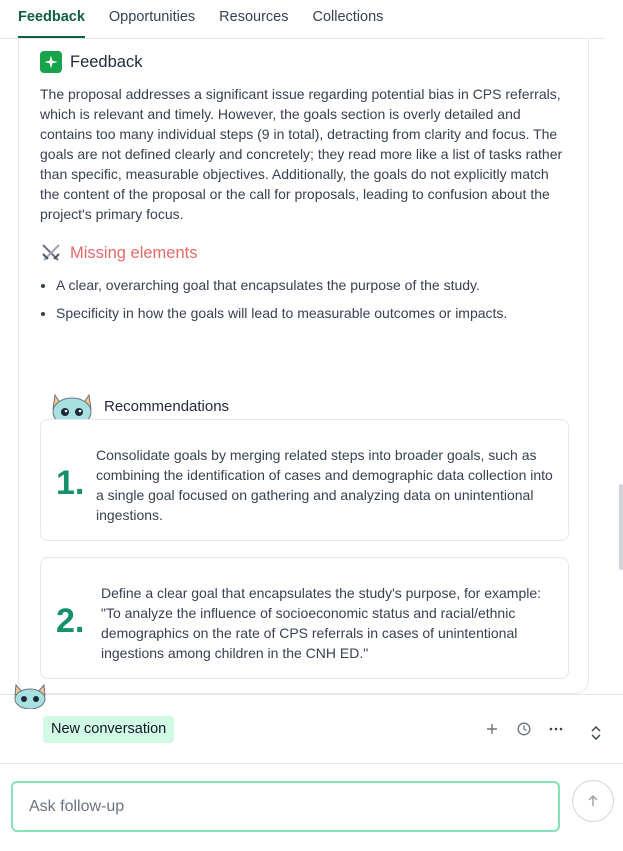 Image resolution: width=623 pixels, height=851 pixels. Describe the element at coordinates (311, 763) in the screenshot. I see `divider` at that location.